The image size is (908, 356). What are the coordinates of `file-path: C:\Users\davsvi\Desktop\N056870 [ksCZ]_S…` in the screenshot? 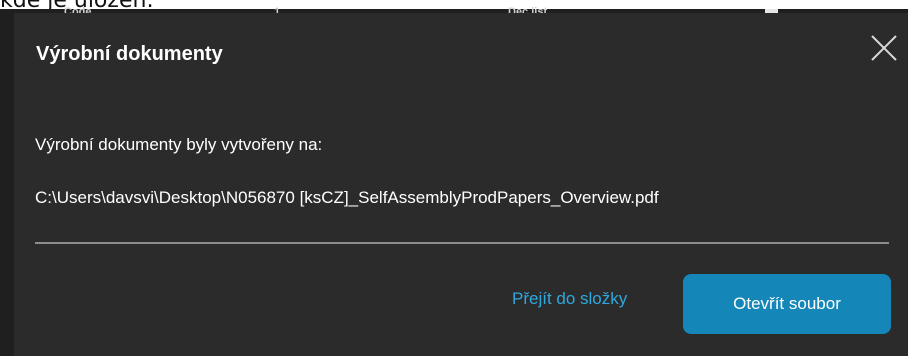 It's located at (347, 197).